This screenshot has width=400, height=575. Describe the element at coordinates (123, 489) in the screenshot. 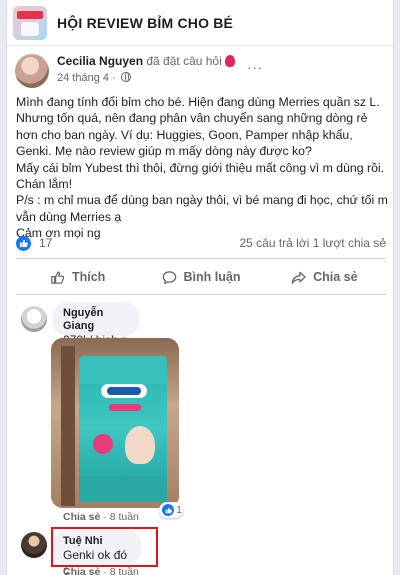

I see `diaper-pack-bottom` at that location.